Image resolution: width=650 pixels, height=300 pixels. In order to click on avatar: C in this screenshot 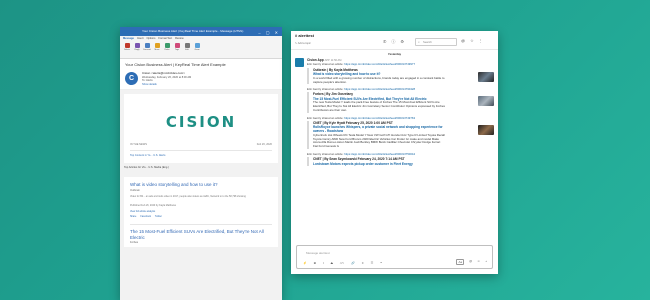, I will do `click(131, 78)`.